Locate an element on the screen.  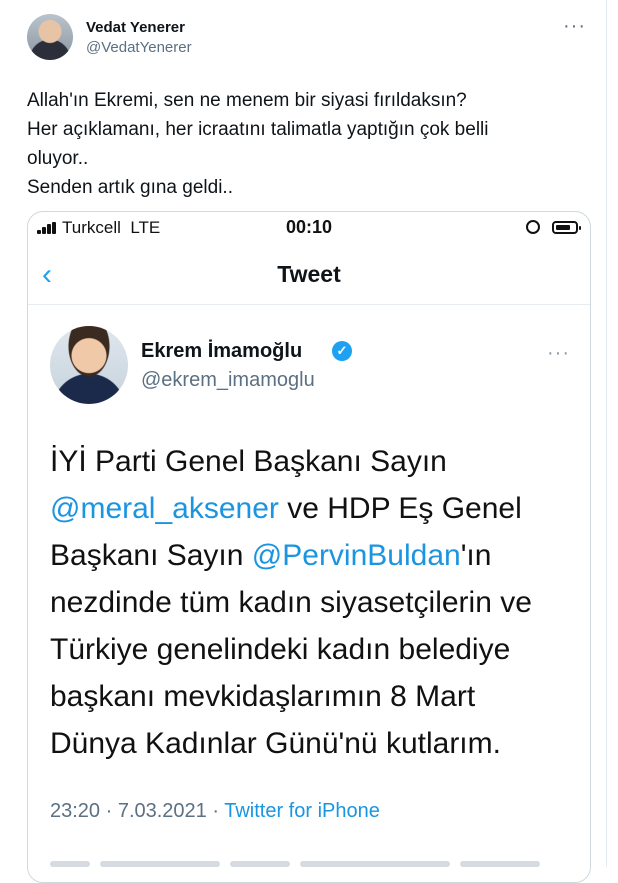
embedded-text-line: Dünya Kadınlar Günü'nü kutlarım. is located at coordinates (275, 743).